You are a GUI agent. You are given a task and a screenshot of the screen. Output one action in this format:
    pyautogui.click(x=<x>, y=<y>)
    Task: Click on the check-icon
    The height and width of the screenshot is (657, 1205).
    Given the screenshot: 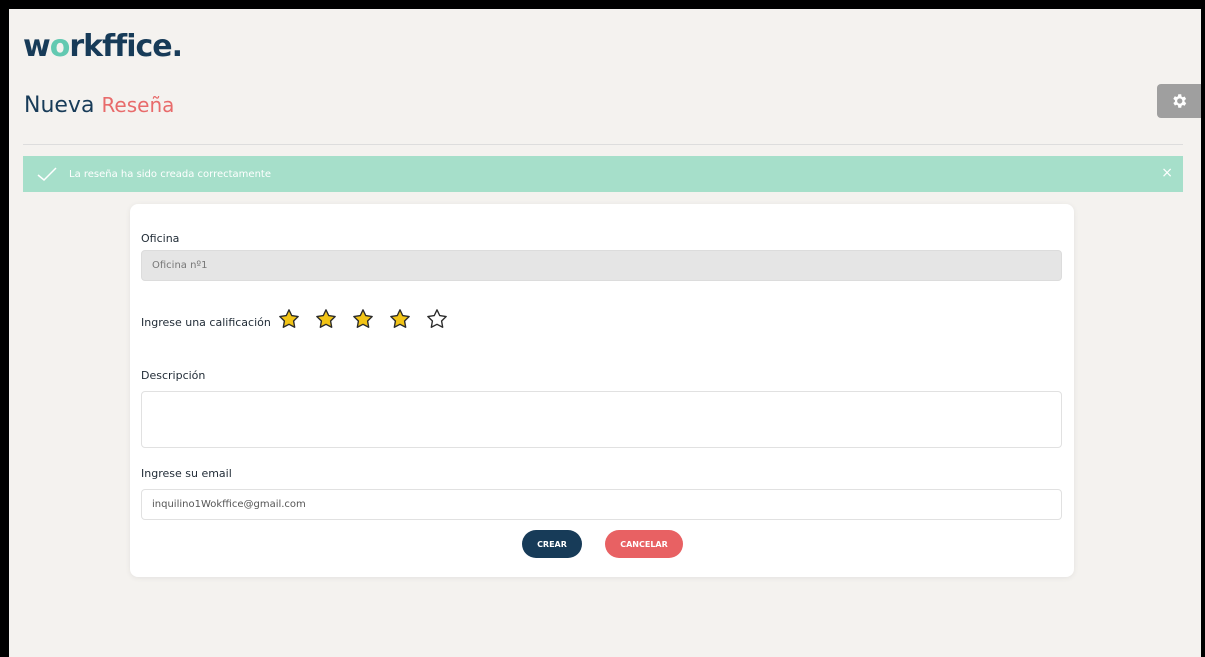 What is the action you would take?
    pyautogui.click(x=47, y=174)
    